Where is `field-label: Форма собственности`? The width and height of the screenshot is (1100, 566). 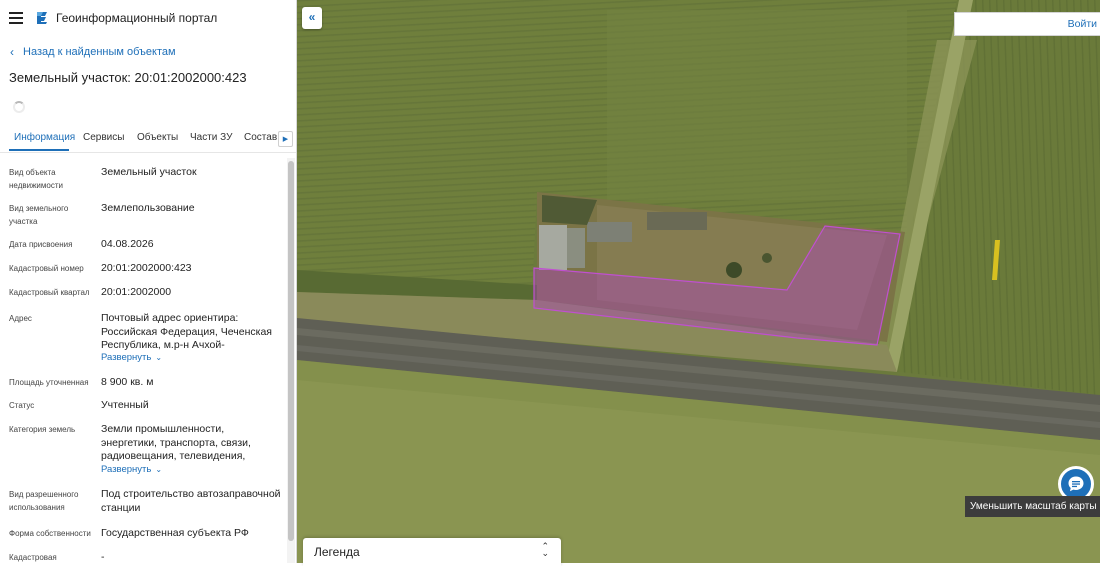
field-label: Форма собственности is located at coordinates (50, 533).